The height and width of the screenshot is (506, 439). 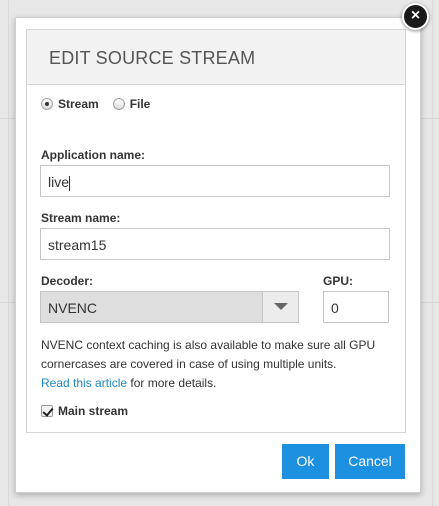 What do you see at coordinates (59, 182) in the screenshot?
I see `application-name-value: live` at bounding box center [59, 182].